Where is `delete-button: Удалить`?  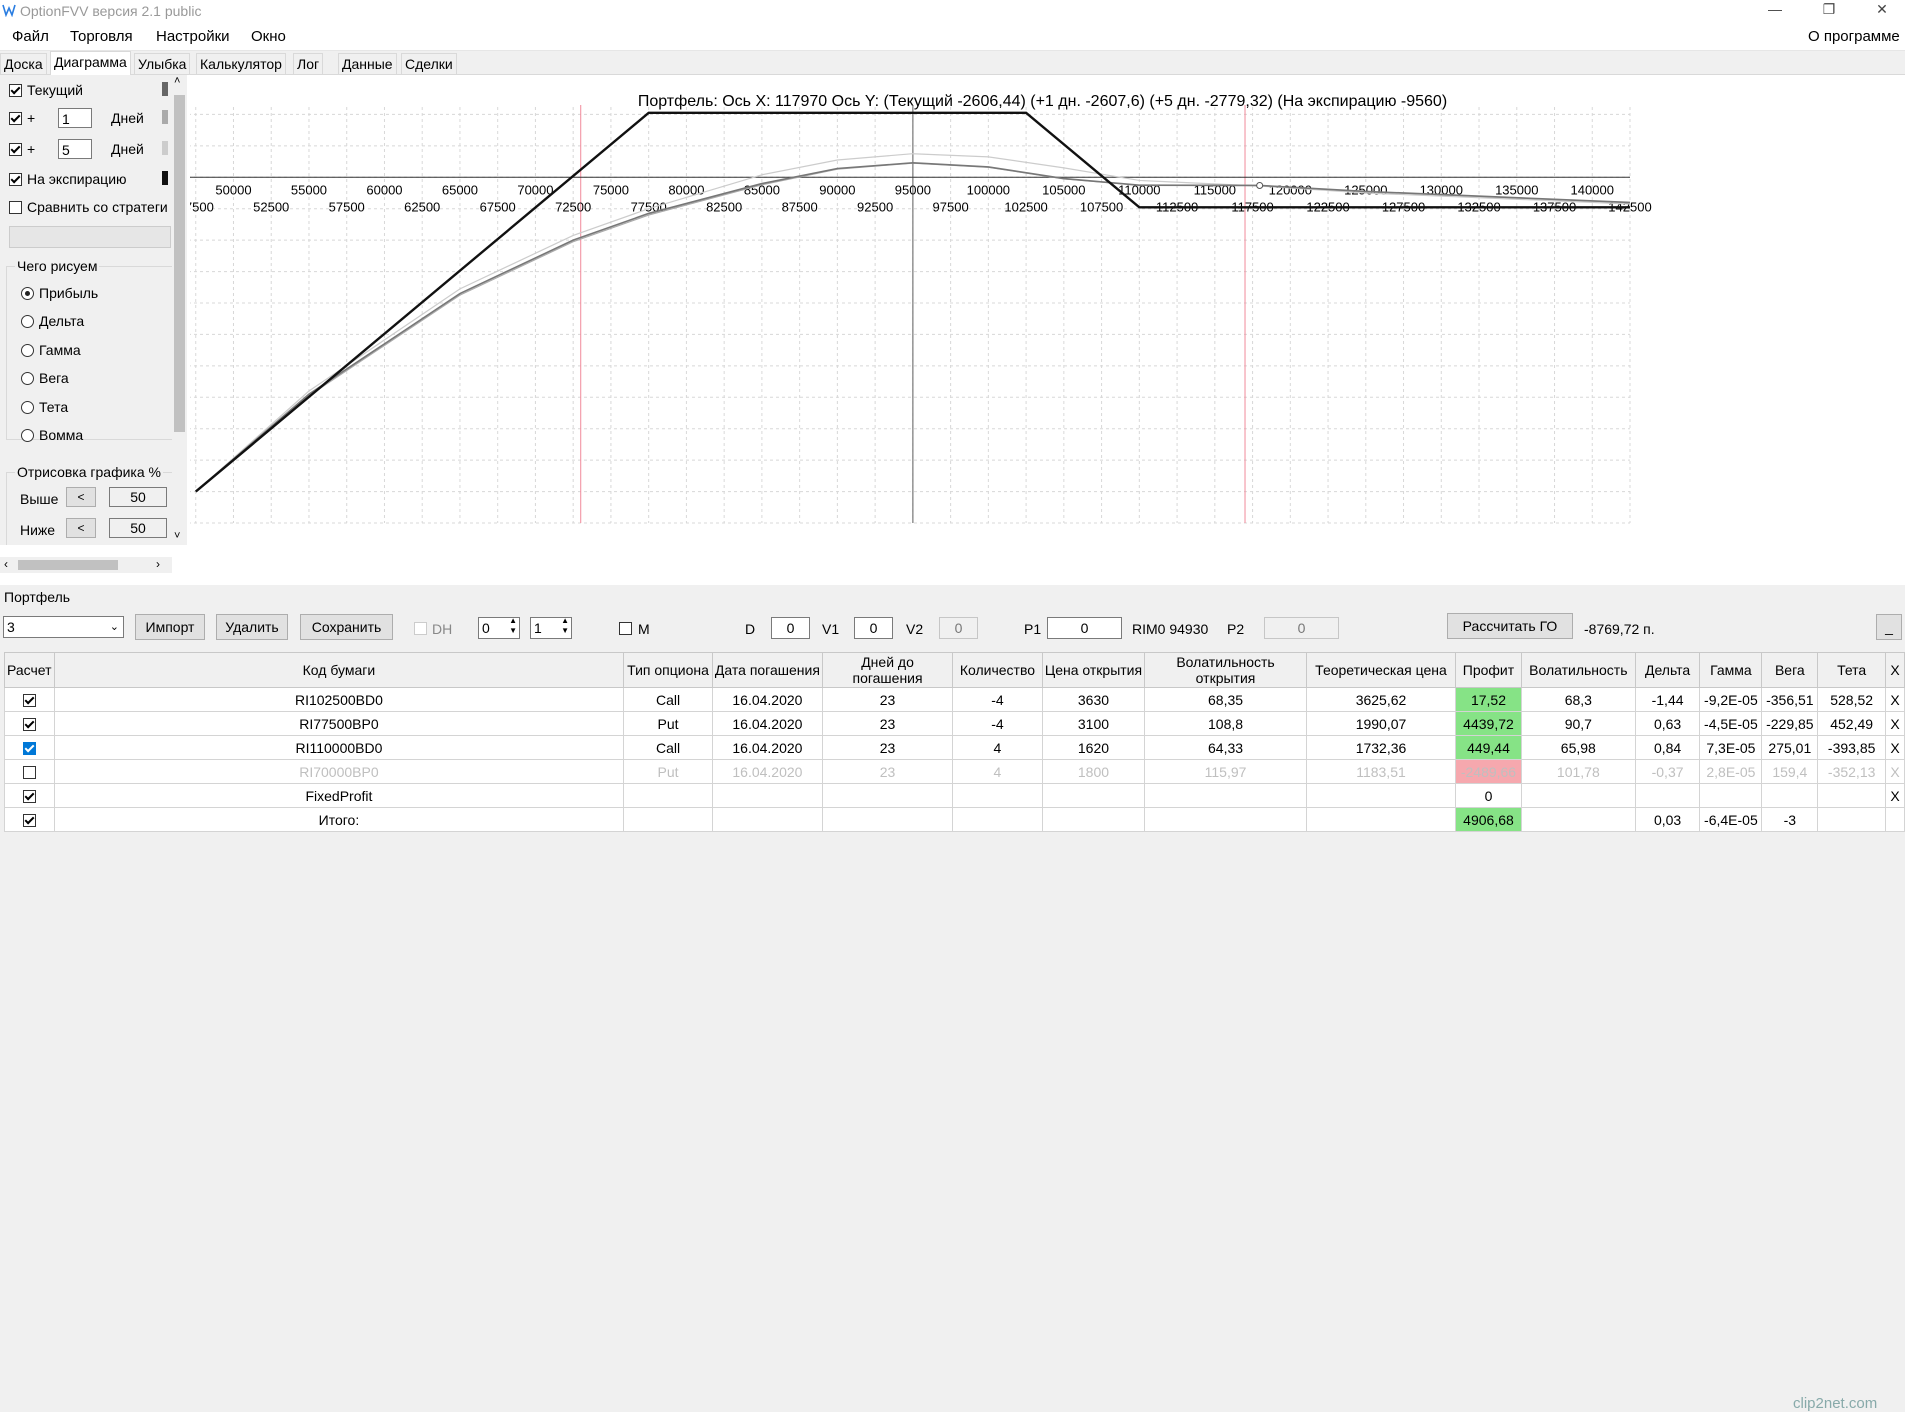 delete-button: Удалить is located at coordinates (252, 627).